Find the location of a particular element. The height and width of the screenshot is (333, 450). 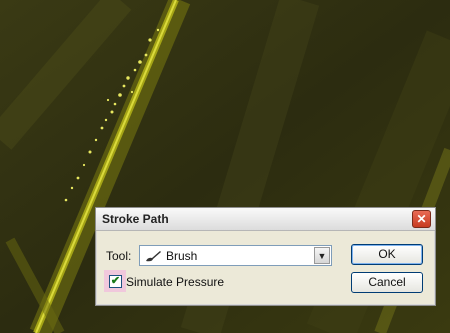

tool-select: Brush ▼ is located at coordinates (235, 255).